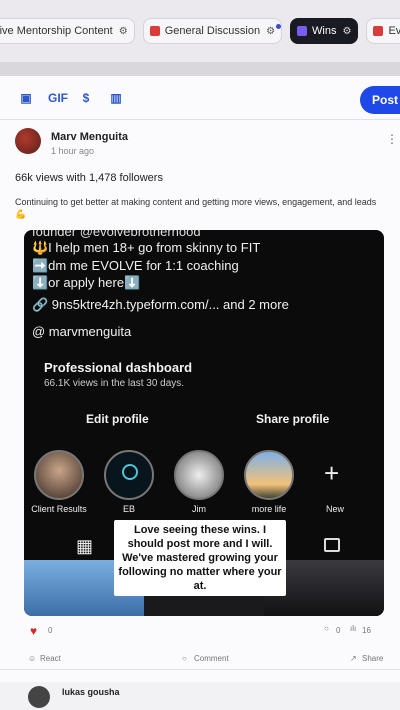  What do you see at coordinates (56, 31) in the screenshot?
I see `tab-label: usive Mentorship Content` at bounding box center [56, 31].